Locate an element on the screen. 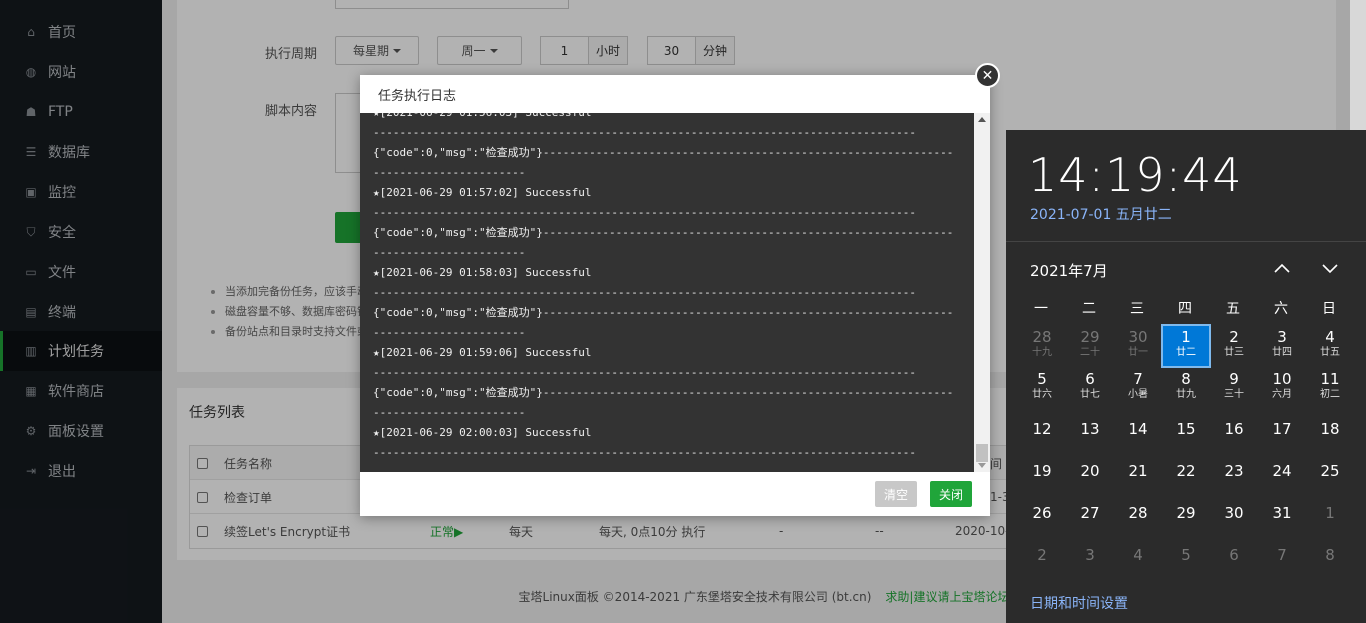 This screenshot has height=623, width=1366. calendar-day: 21 is located at coordinates (1138, 472).